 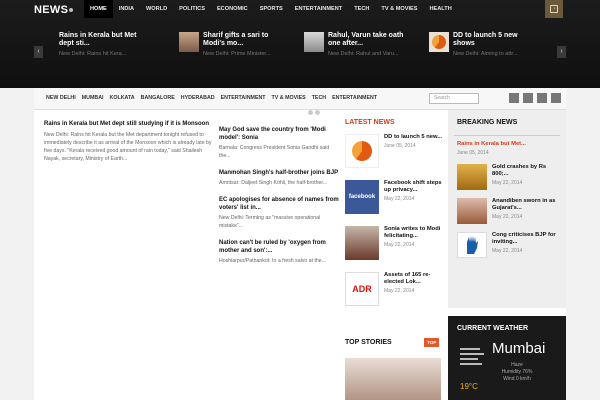 I want to click on pager-dots, so click(x=315, y=112).